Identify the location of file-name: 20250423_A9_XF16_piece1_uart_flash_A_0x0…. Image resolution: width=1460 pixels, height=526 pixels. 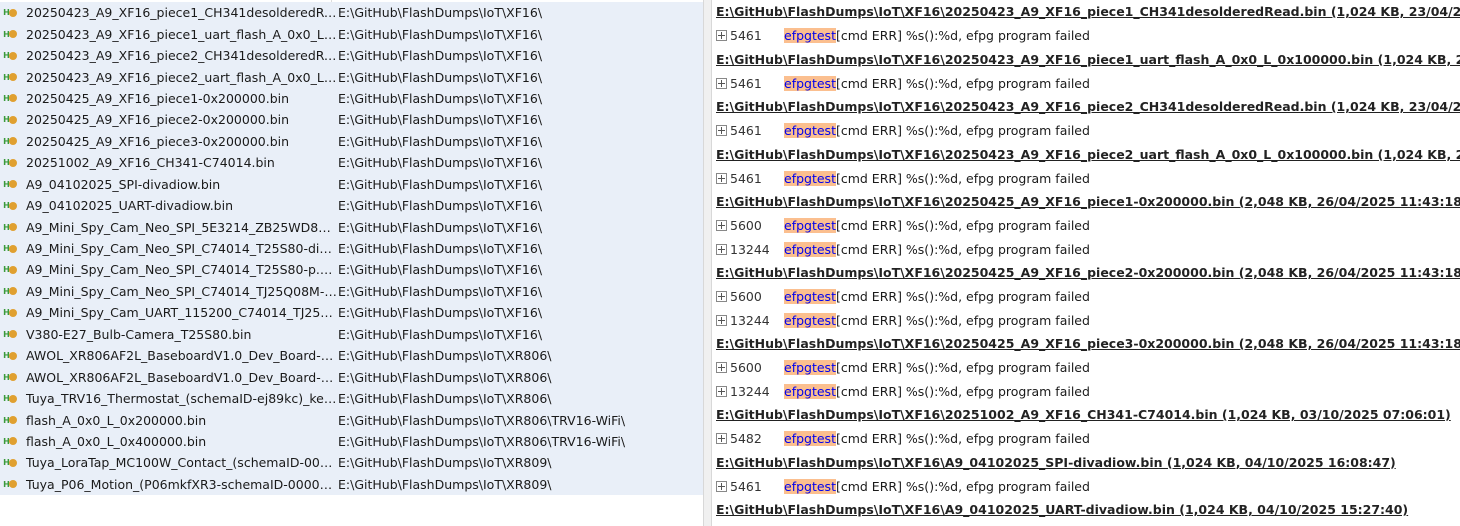
(182, 34).